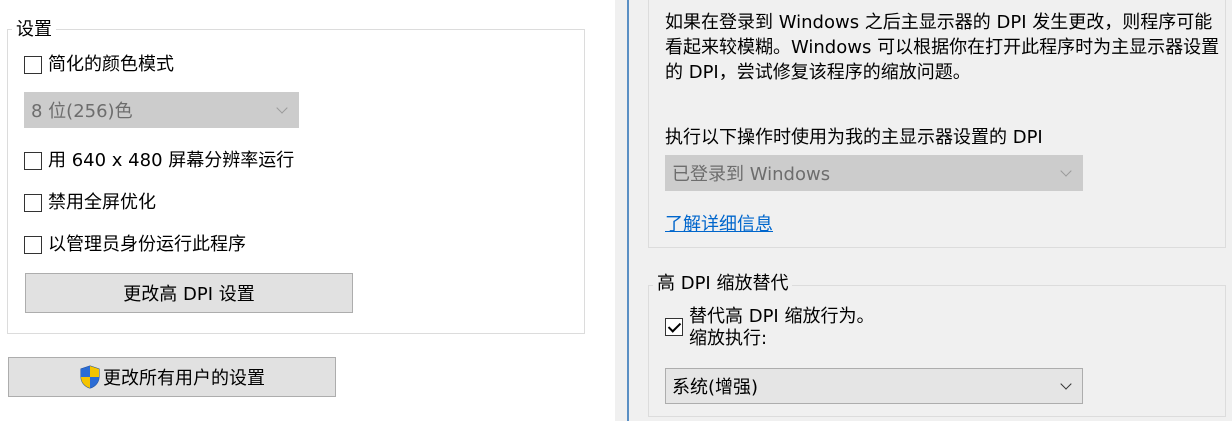  Describe the element at coordinates (674, 327) in the screenshot. I see `override-dpi-scaling-box` at that location.